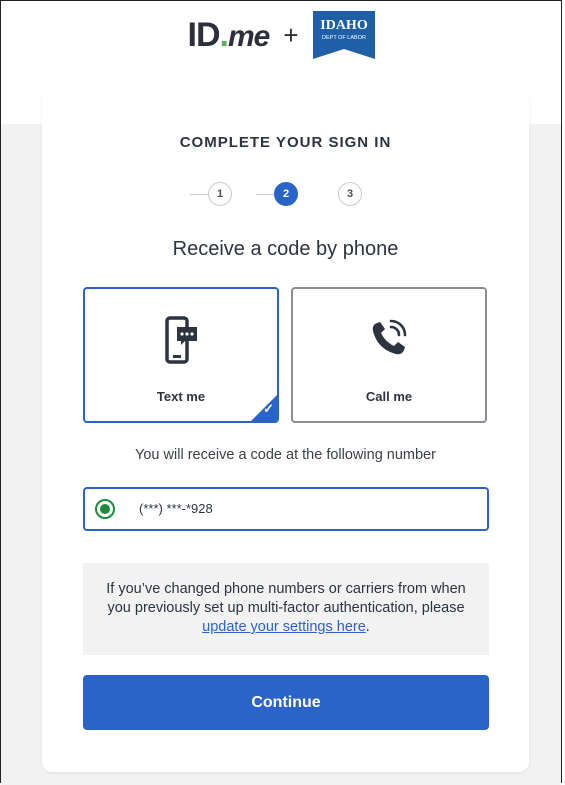  I want to click on idme-logo-me: me, so click(248, 36).